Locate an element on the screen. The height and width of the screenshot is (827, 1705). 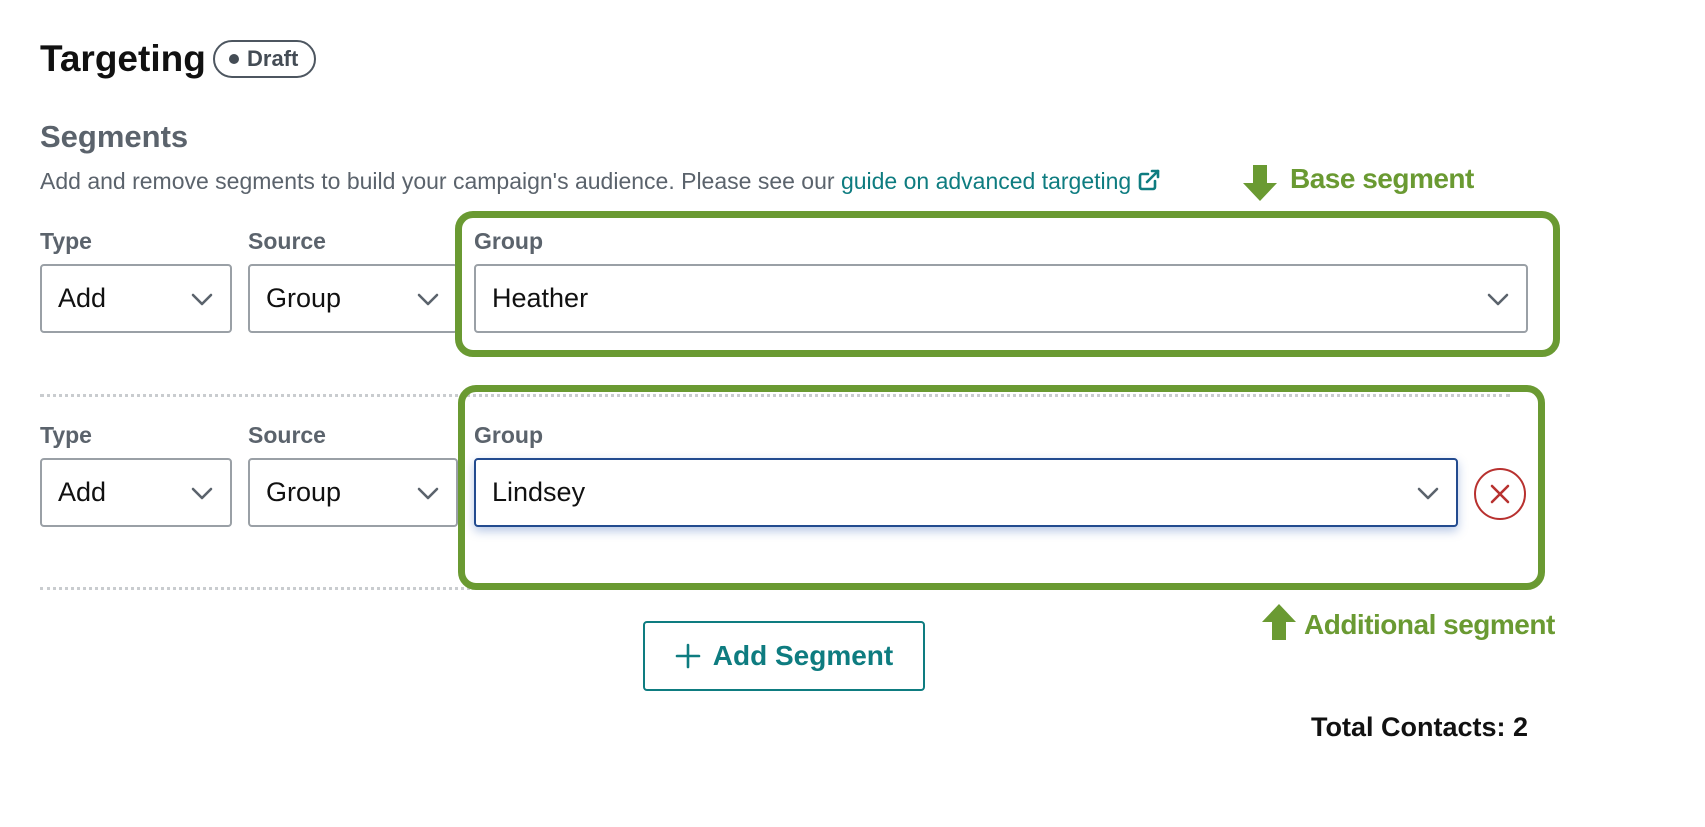
segment-divider is located at coordinates (255, 588).